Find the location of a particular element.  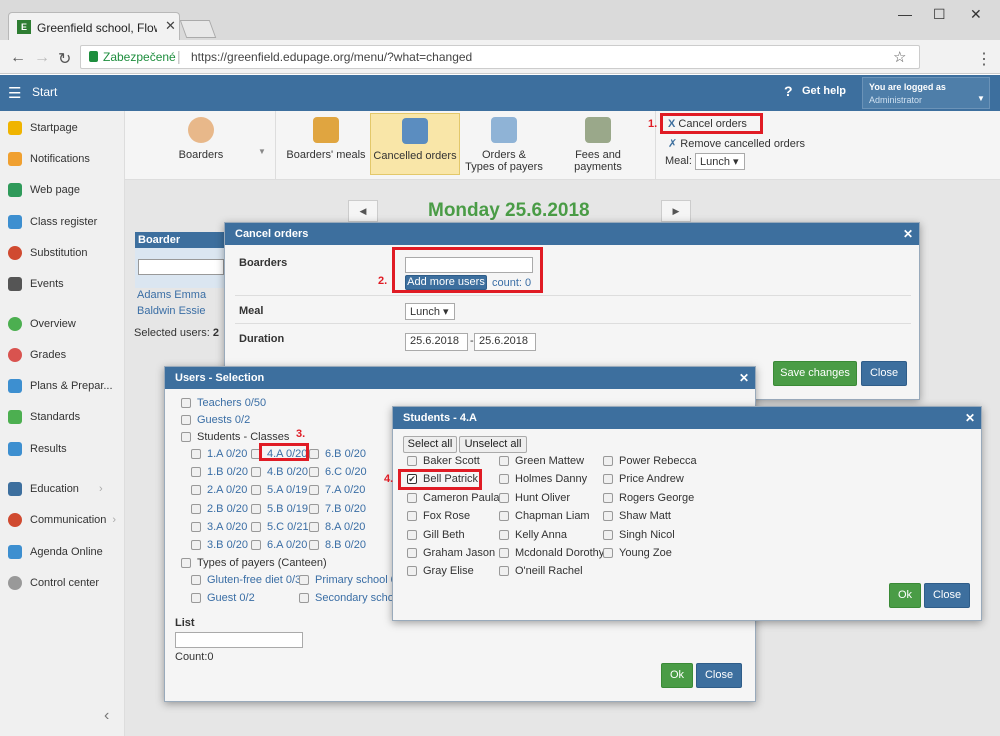

student-option: Cameron Paula is located at coordinates (453, 498).